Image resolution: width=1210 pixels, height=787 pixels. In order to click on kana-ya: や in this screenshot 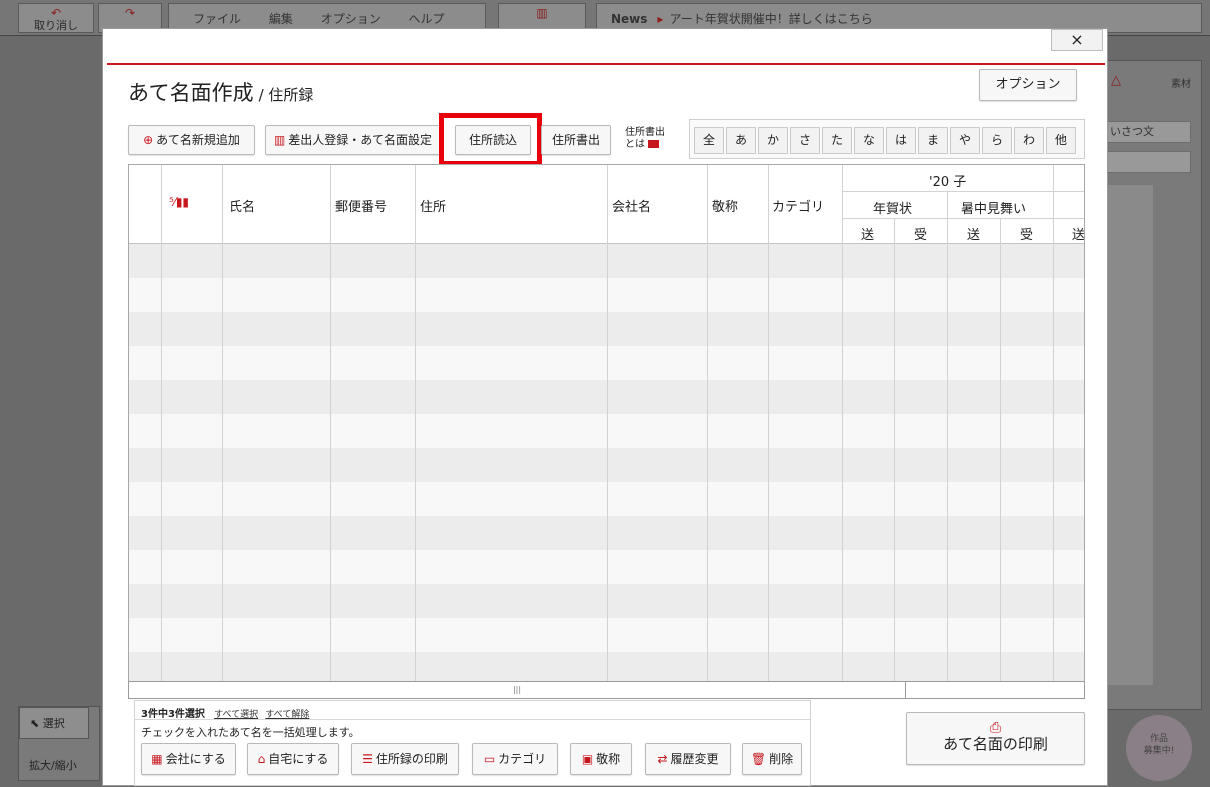, I will do `click(965, 140)`.